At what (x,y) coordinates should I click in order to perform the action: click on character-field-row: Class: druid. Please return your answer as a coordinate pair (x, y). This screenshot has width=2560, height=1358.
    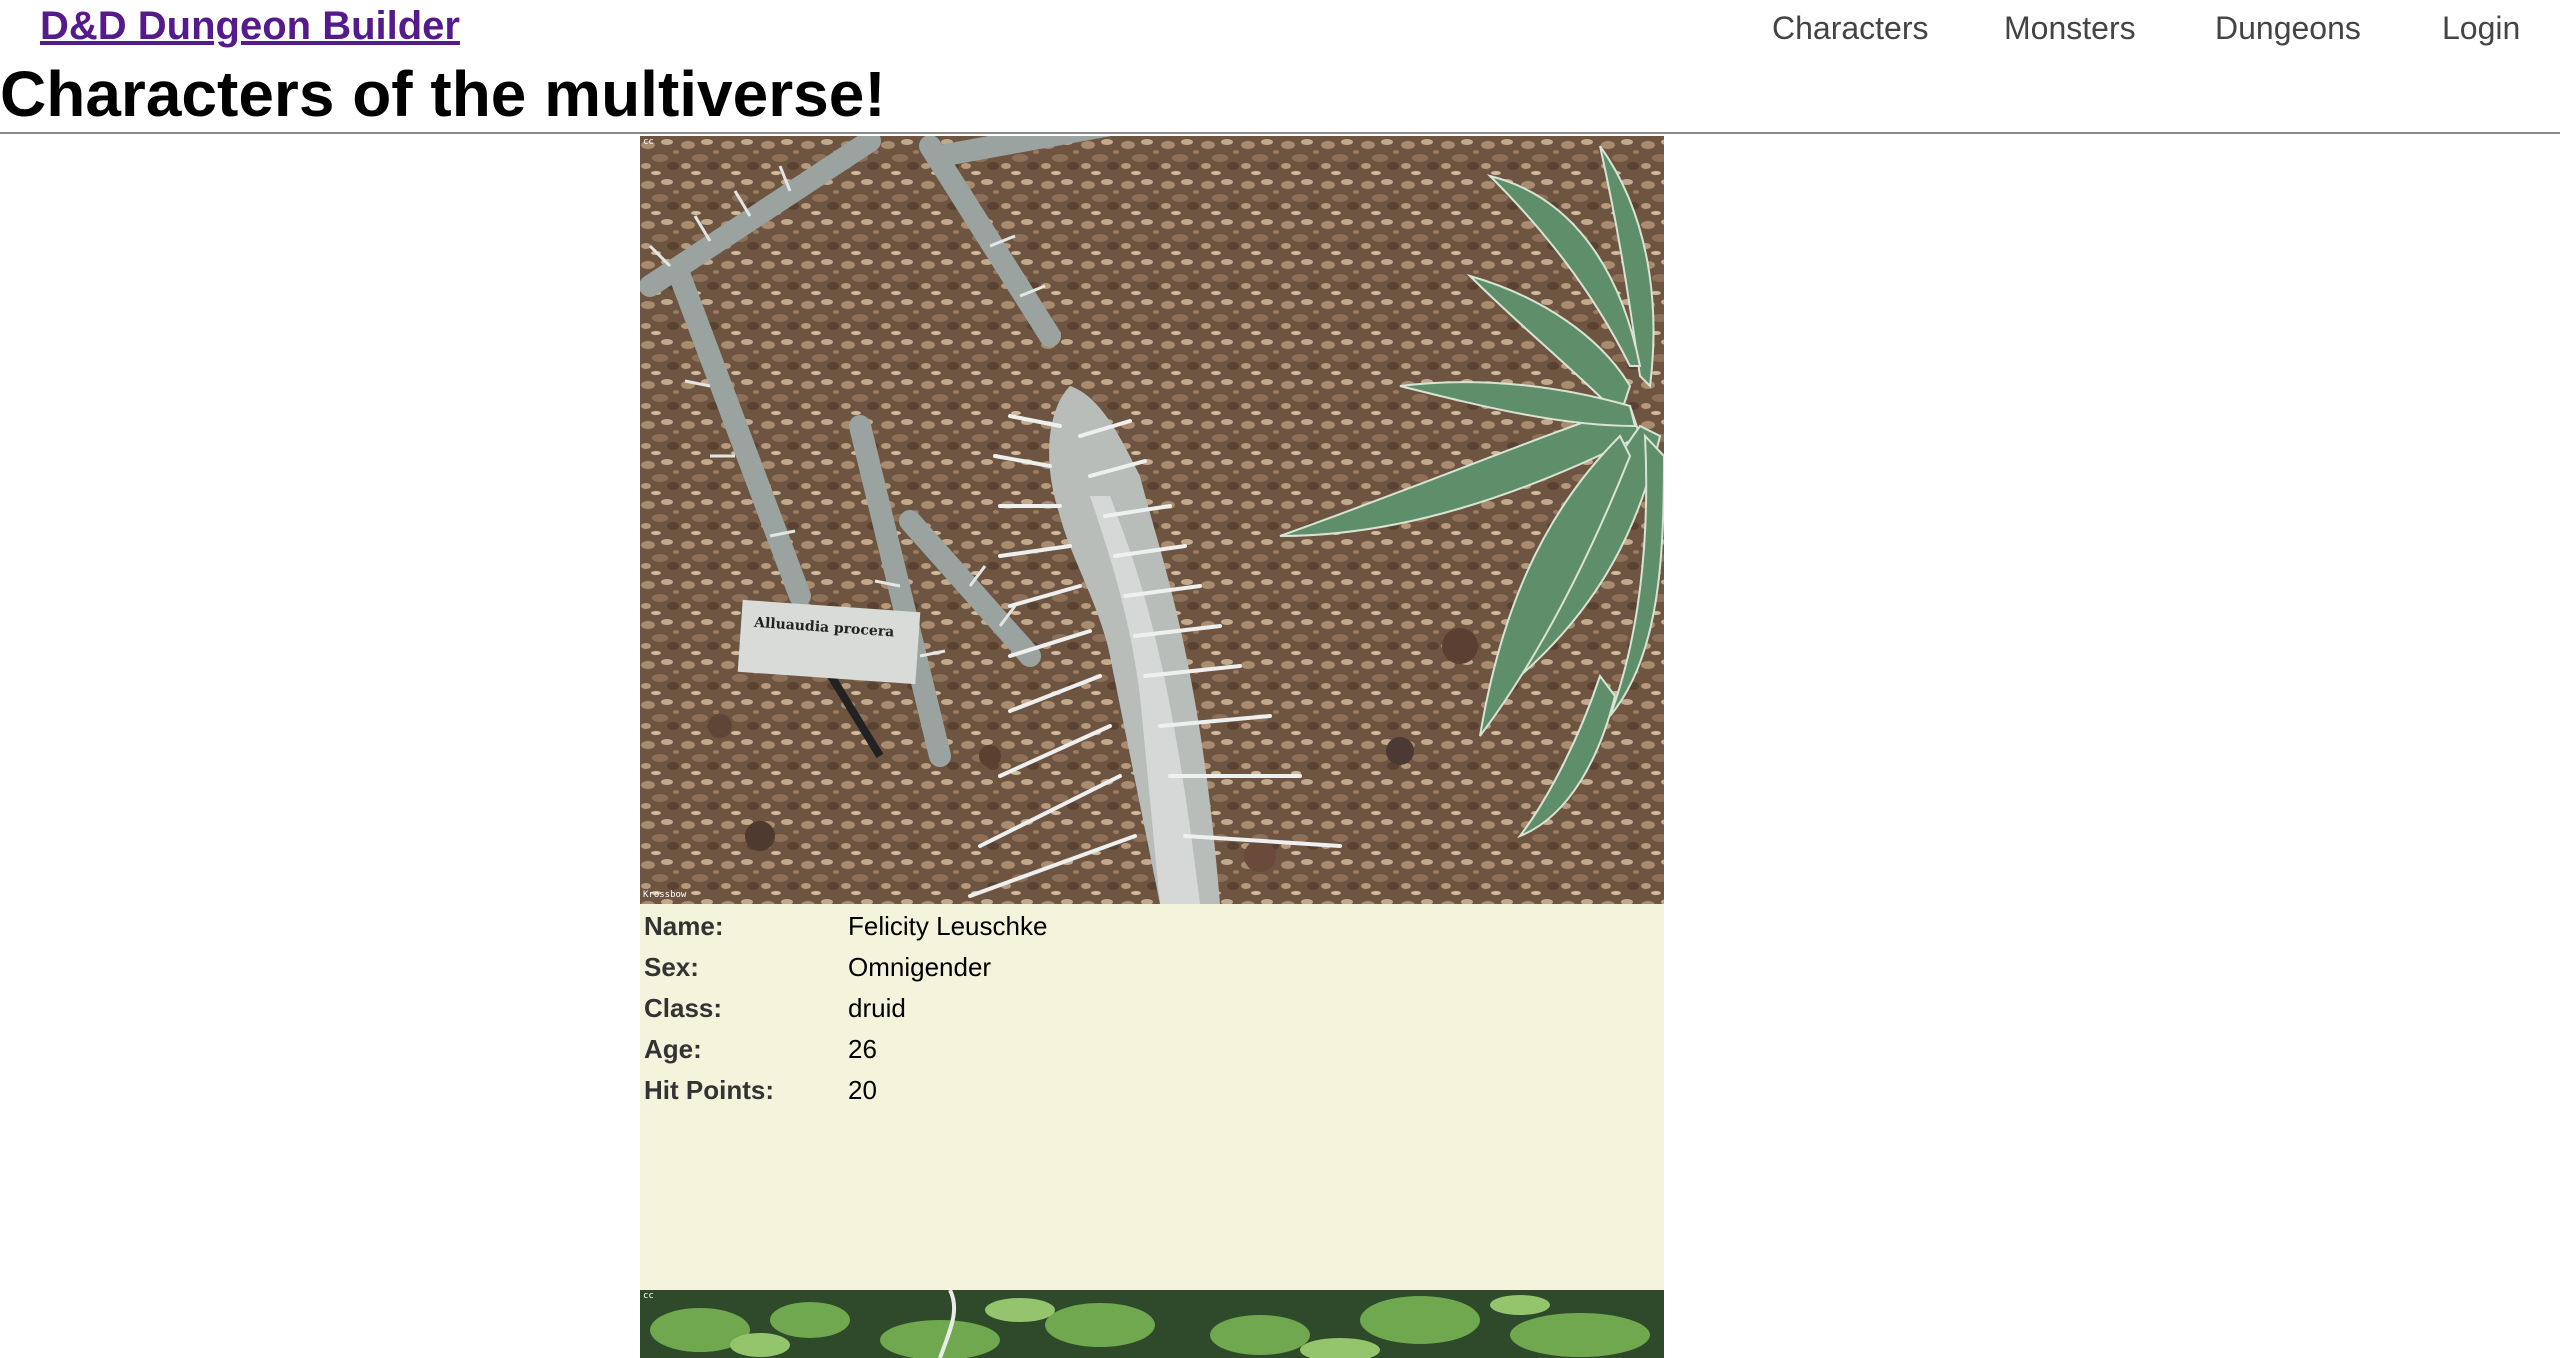
    Looking at the image, I should click on (845, 1008).